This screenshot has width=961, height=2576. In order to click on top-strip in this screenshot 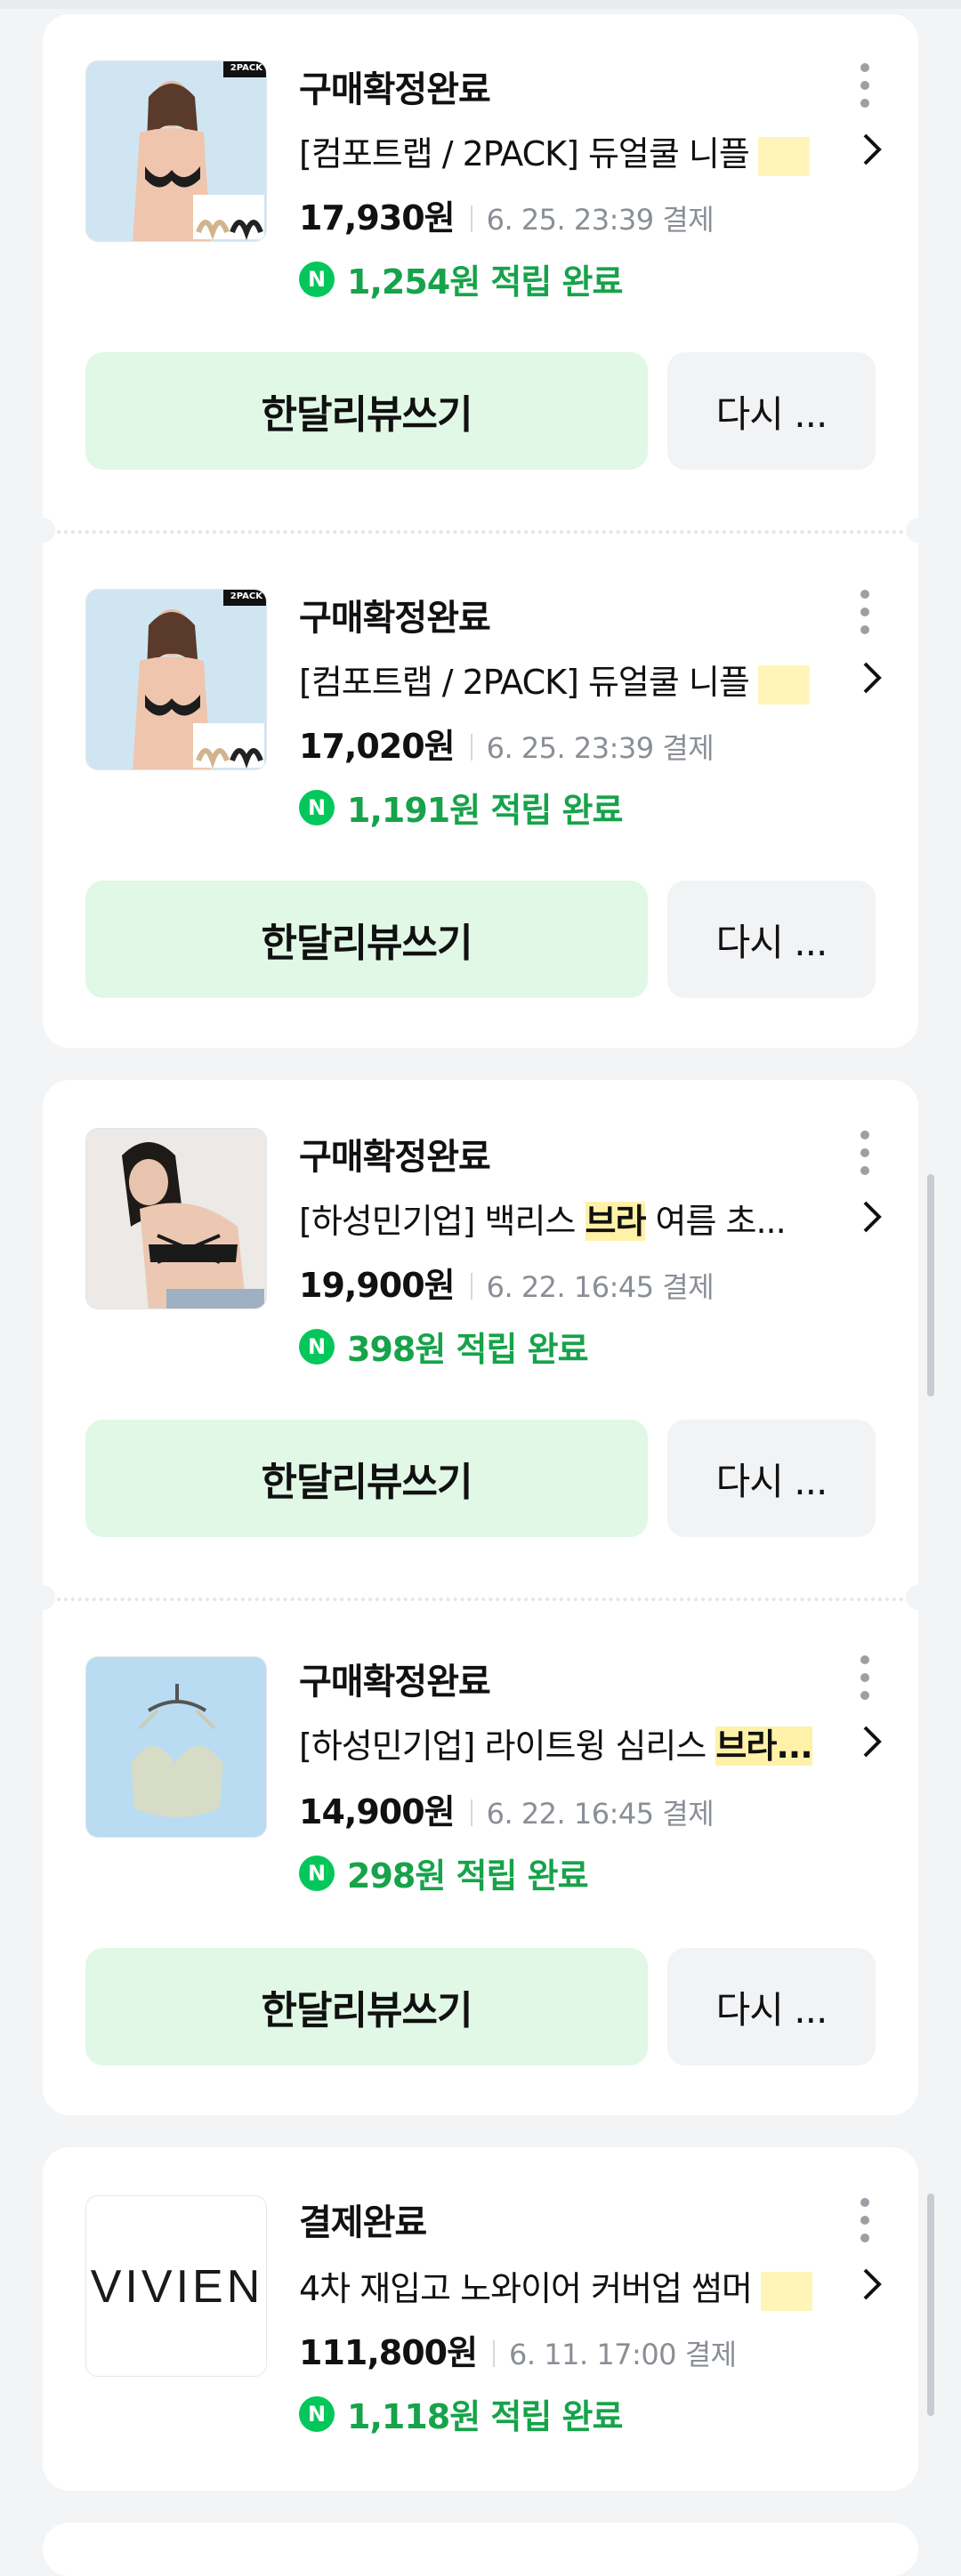, I will do `click(480, 4)`.